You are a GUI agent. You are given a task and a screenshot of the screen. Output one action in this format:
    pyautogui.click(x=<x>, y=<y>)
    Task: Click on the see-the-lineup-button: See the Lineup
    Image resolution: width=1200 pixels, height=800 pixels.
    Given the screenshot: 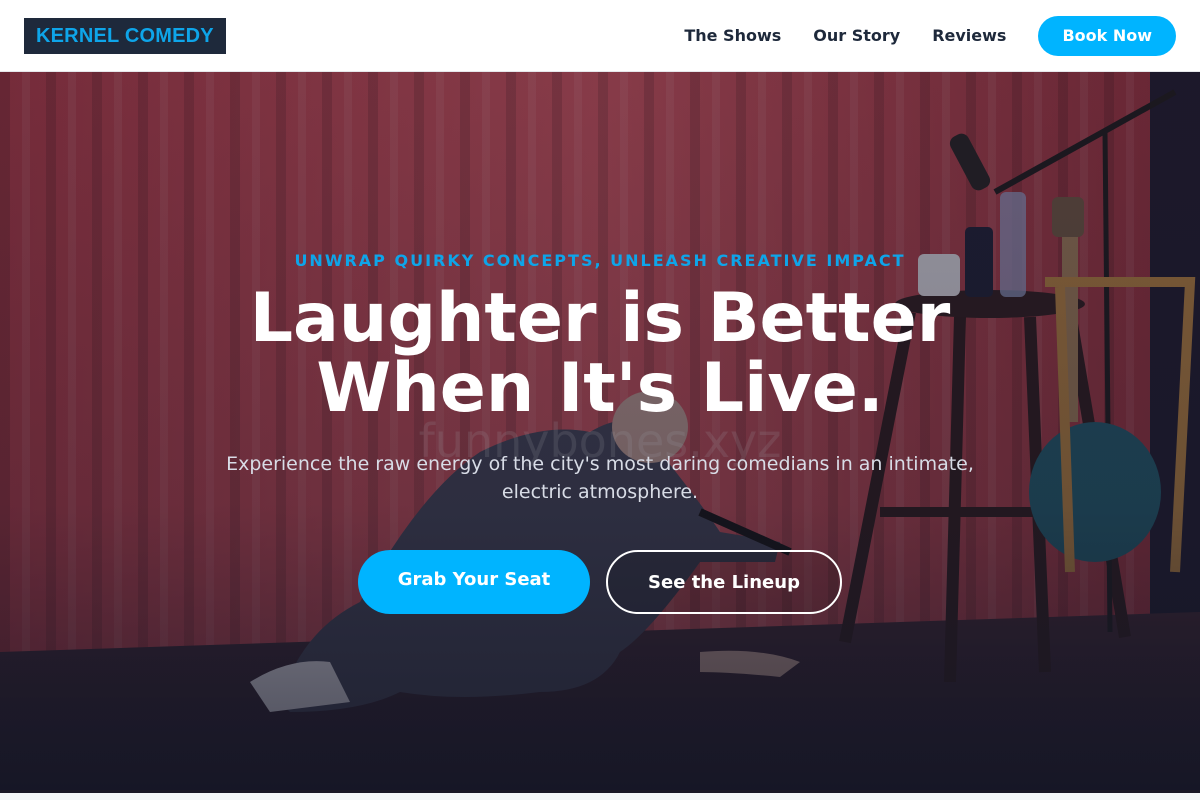 What is the action you would take?
    pyautogui.click(x=724, y=582)
    